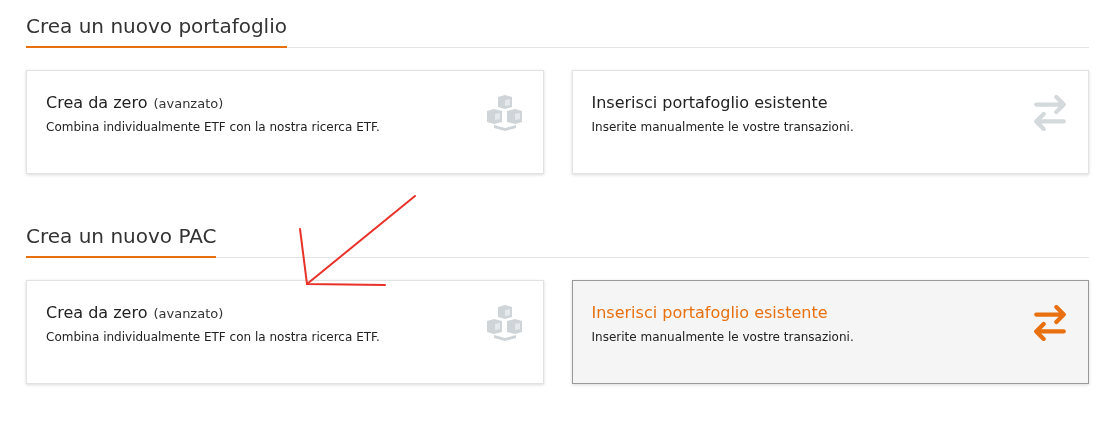  What do you see at coordinates (121, 241) in the screenshot?
I see `section-heading: Crea un nuovo PAC` at bounding box center [121, 241].